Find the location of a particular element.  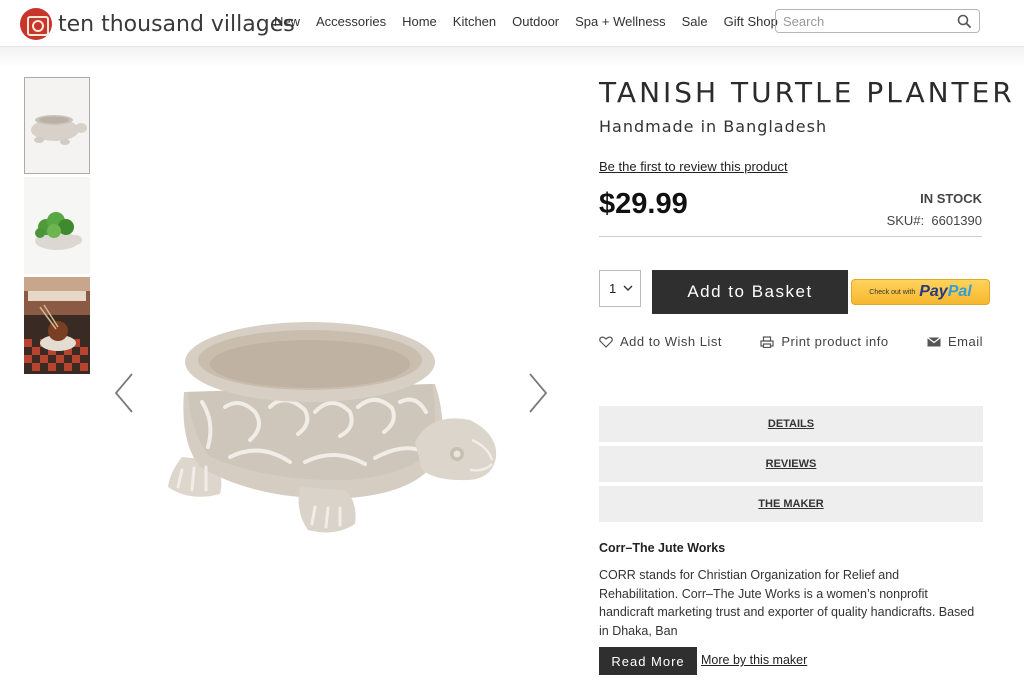

read-more-button: Read More is located at coordinates (648, 661).